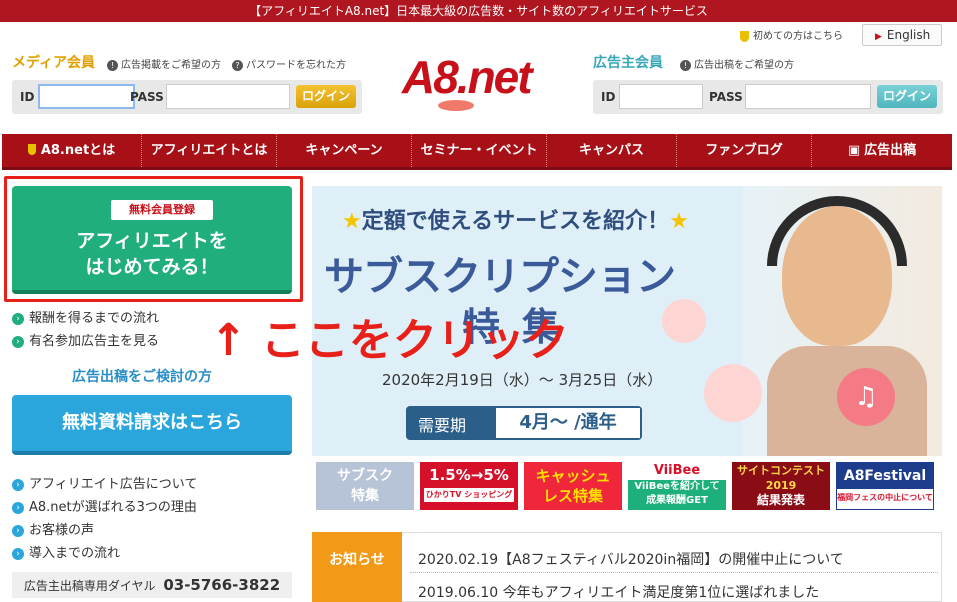  What do you see at coordinates (66, 551) in the screenshot?
I see `intro-flow-link: › 導入までの流れ` at bounding box center [66, 551].